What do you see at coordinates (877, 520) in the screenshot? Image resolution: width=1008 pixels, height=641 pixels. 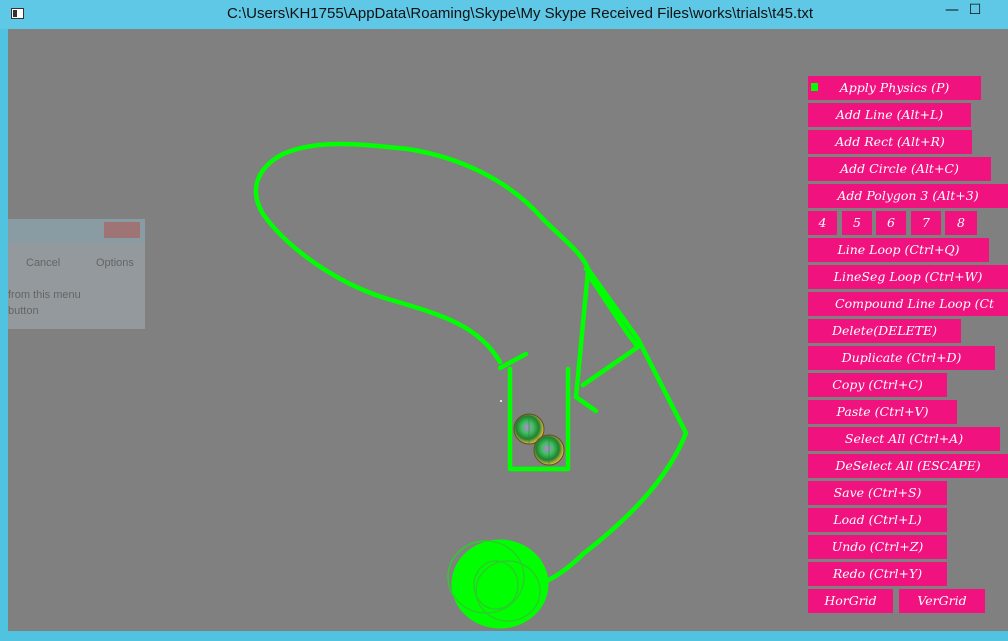 I see `load-button: Load (Ctrl+L)` at bounding box center [877, 520].